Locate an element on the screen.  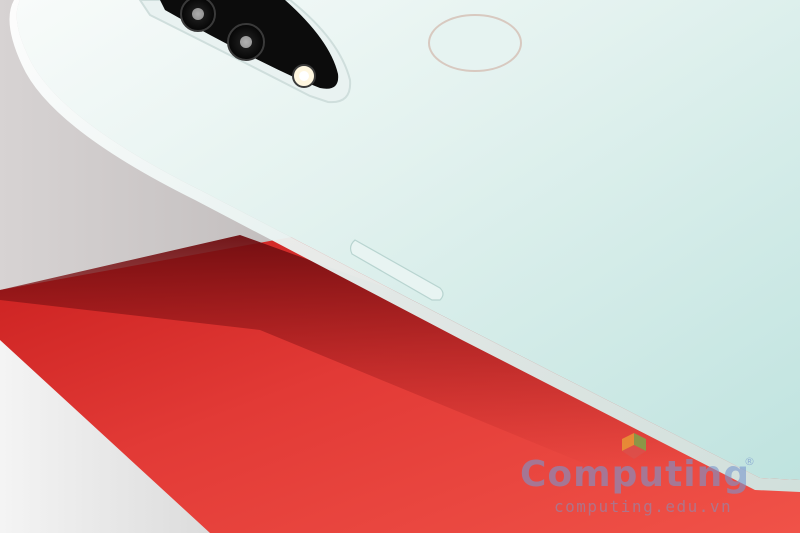
registered-mark: ® is located at coordinates (749, 461).